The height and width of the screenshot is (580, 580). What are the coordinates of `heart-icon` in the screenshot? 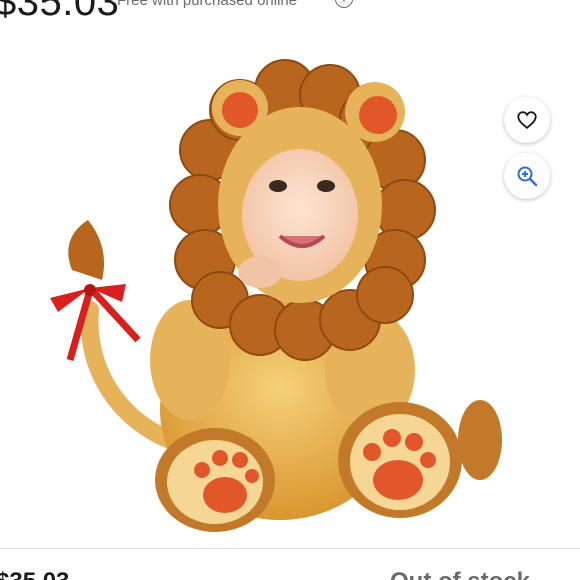 It's located at (527, 120).